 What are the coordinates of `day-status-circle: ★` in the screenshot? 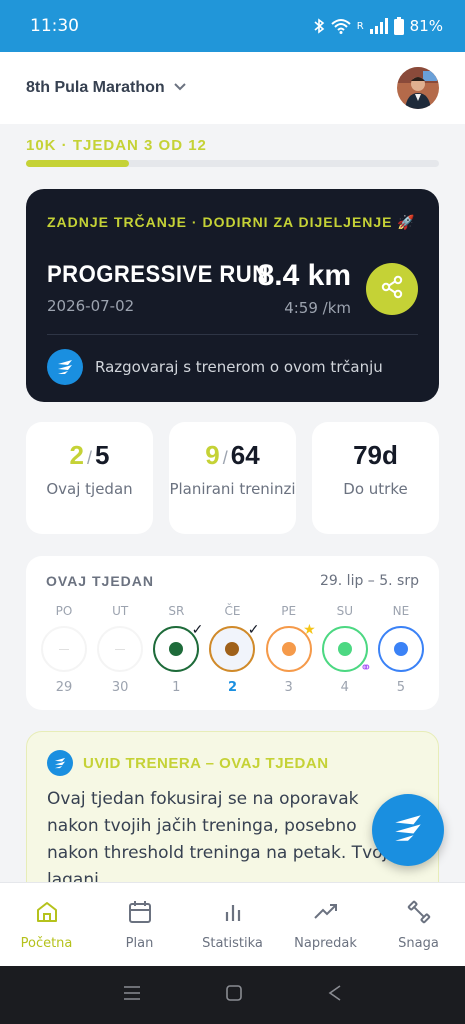 It's located at (290, 647).